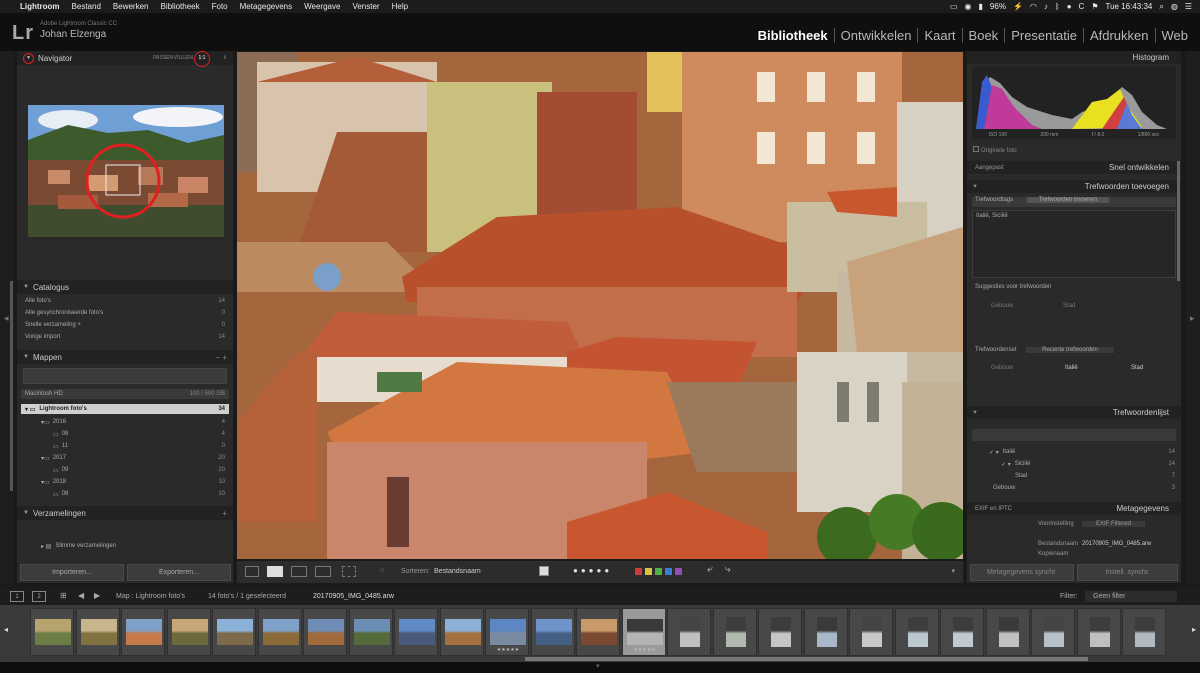 Image resolution: width=1200 pixels, height=673 pixels. What do you see at coordinates (638, 571) in the screenshot?
I see `label-red` at bounding box center [638, 571].